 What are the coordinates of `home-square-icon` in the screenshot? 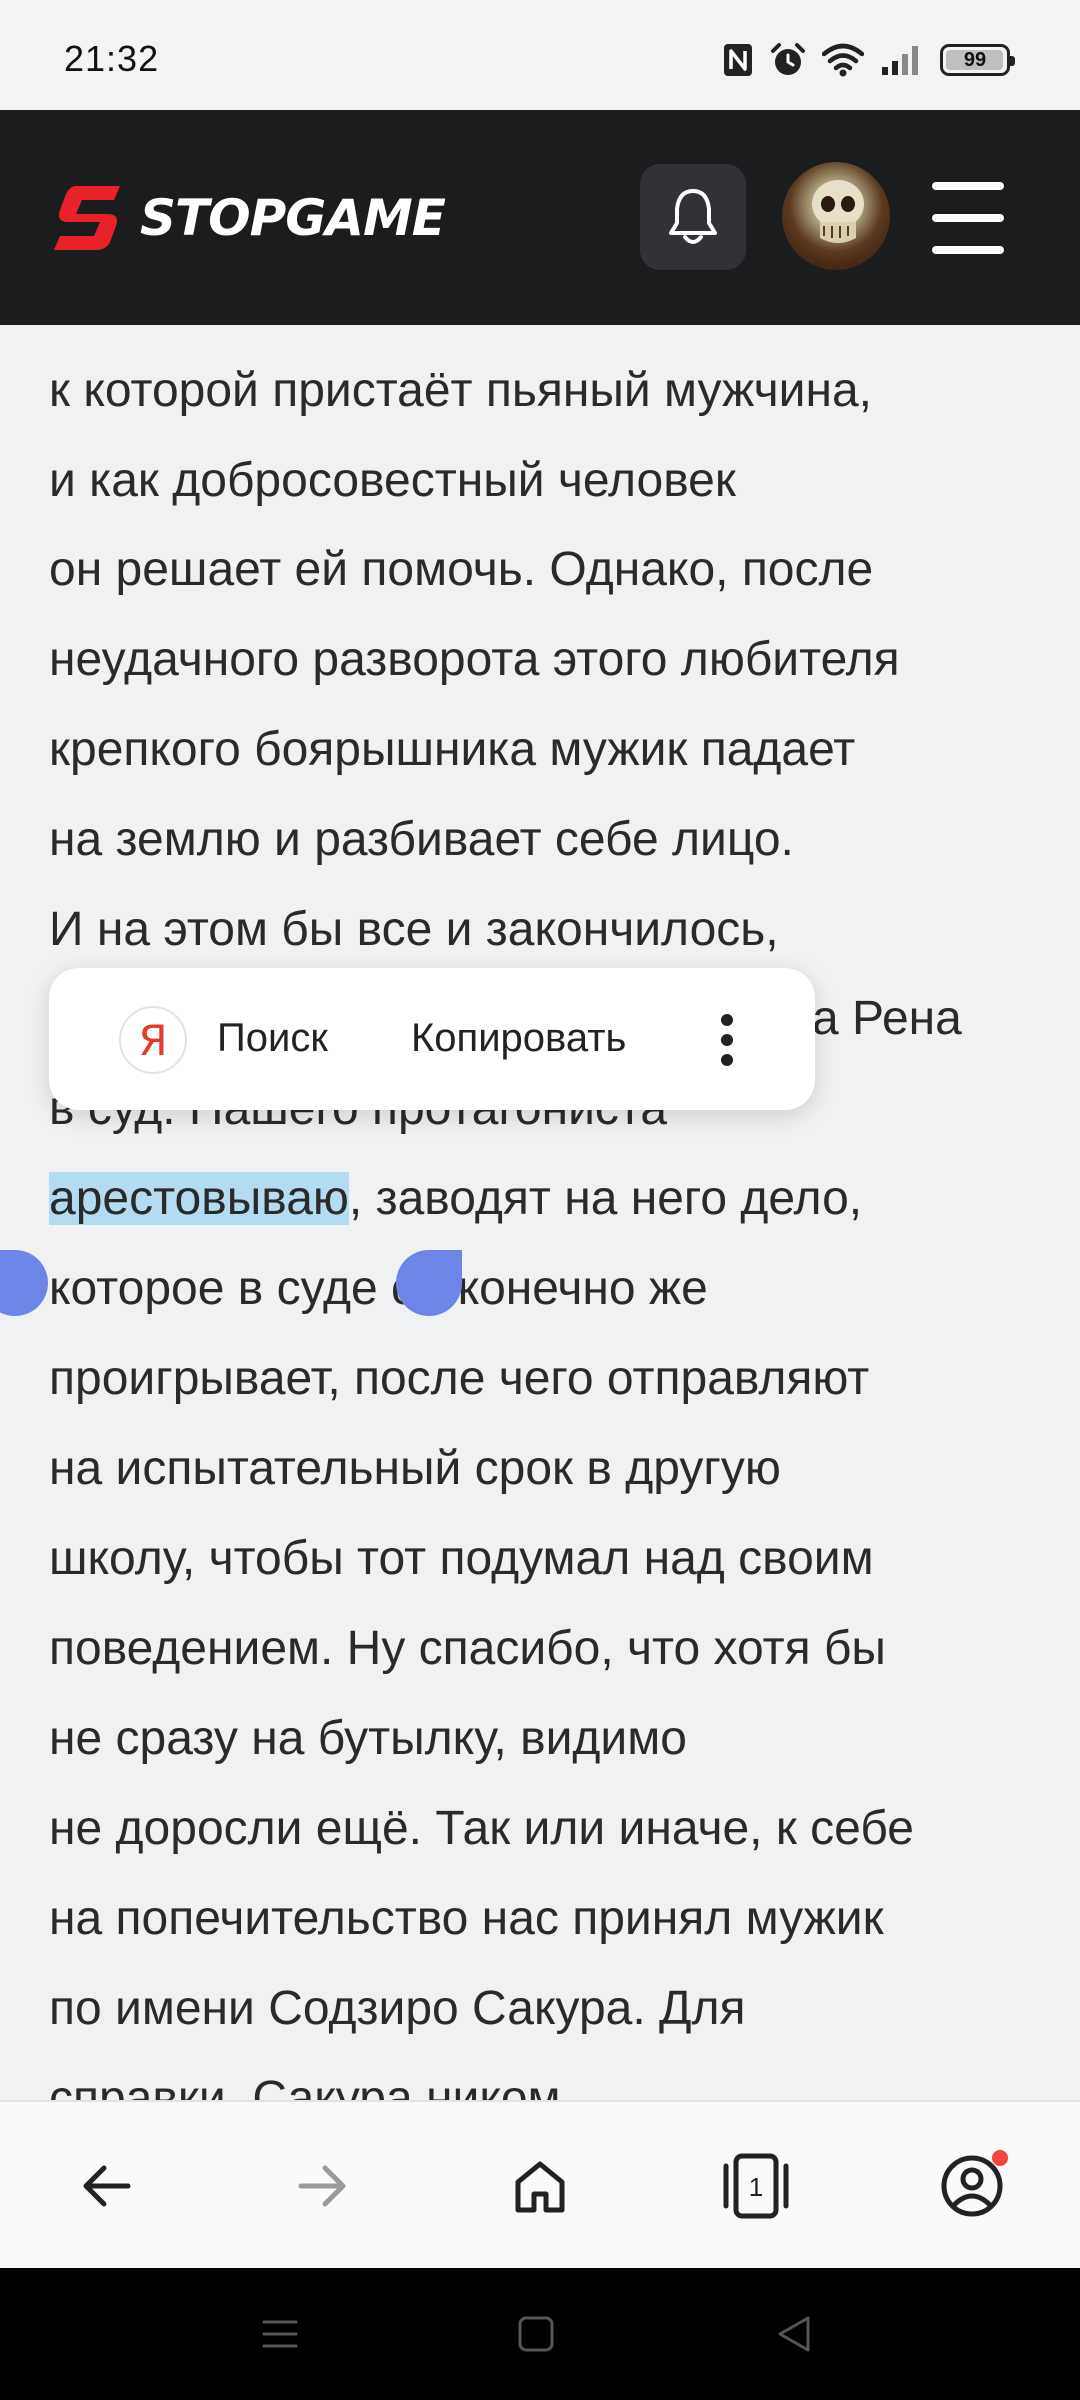 It's located at (536, 2334).